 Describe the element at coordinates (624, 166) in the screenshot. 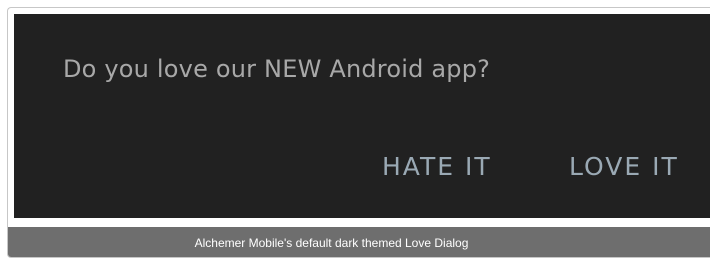

I see `love-it-button: LOVE IT` at that location.